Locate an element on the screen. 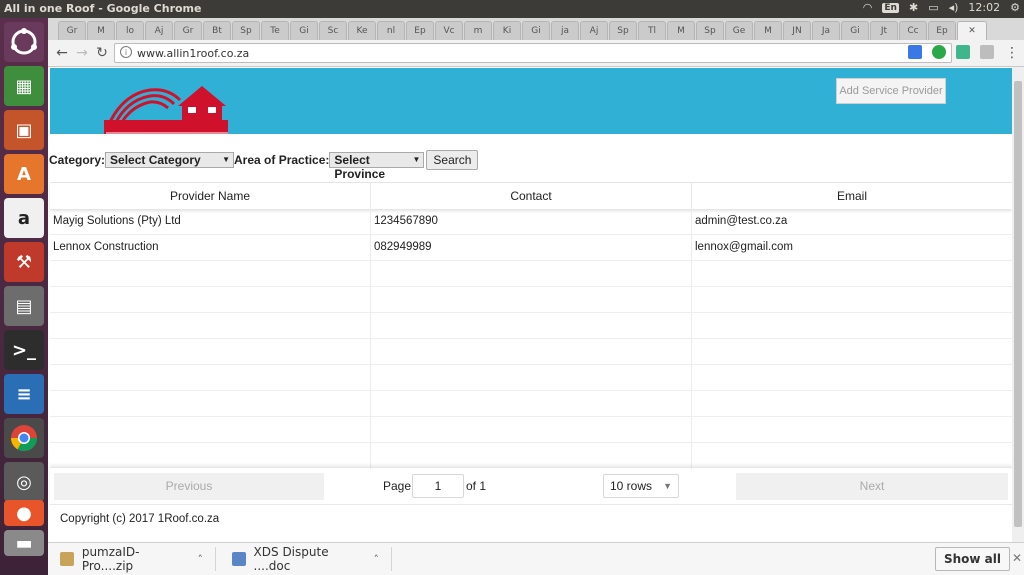  browser-tab: Bt is located at coordinates (217, 30).